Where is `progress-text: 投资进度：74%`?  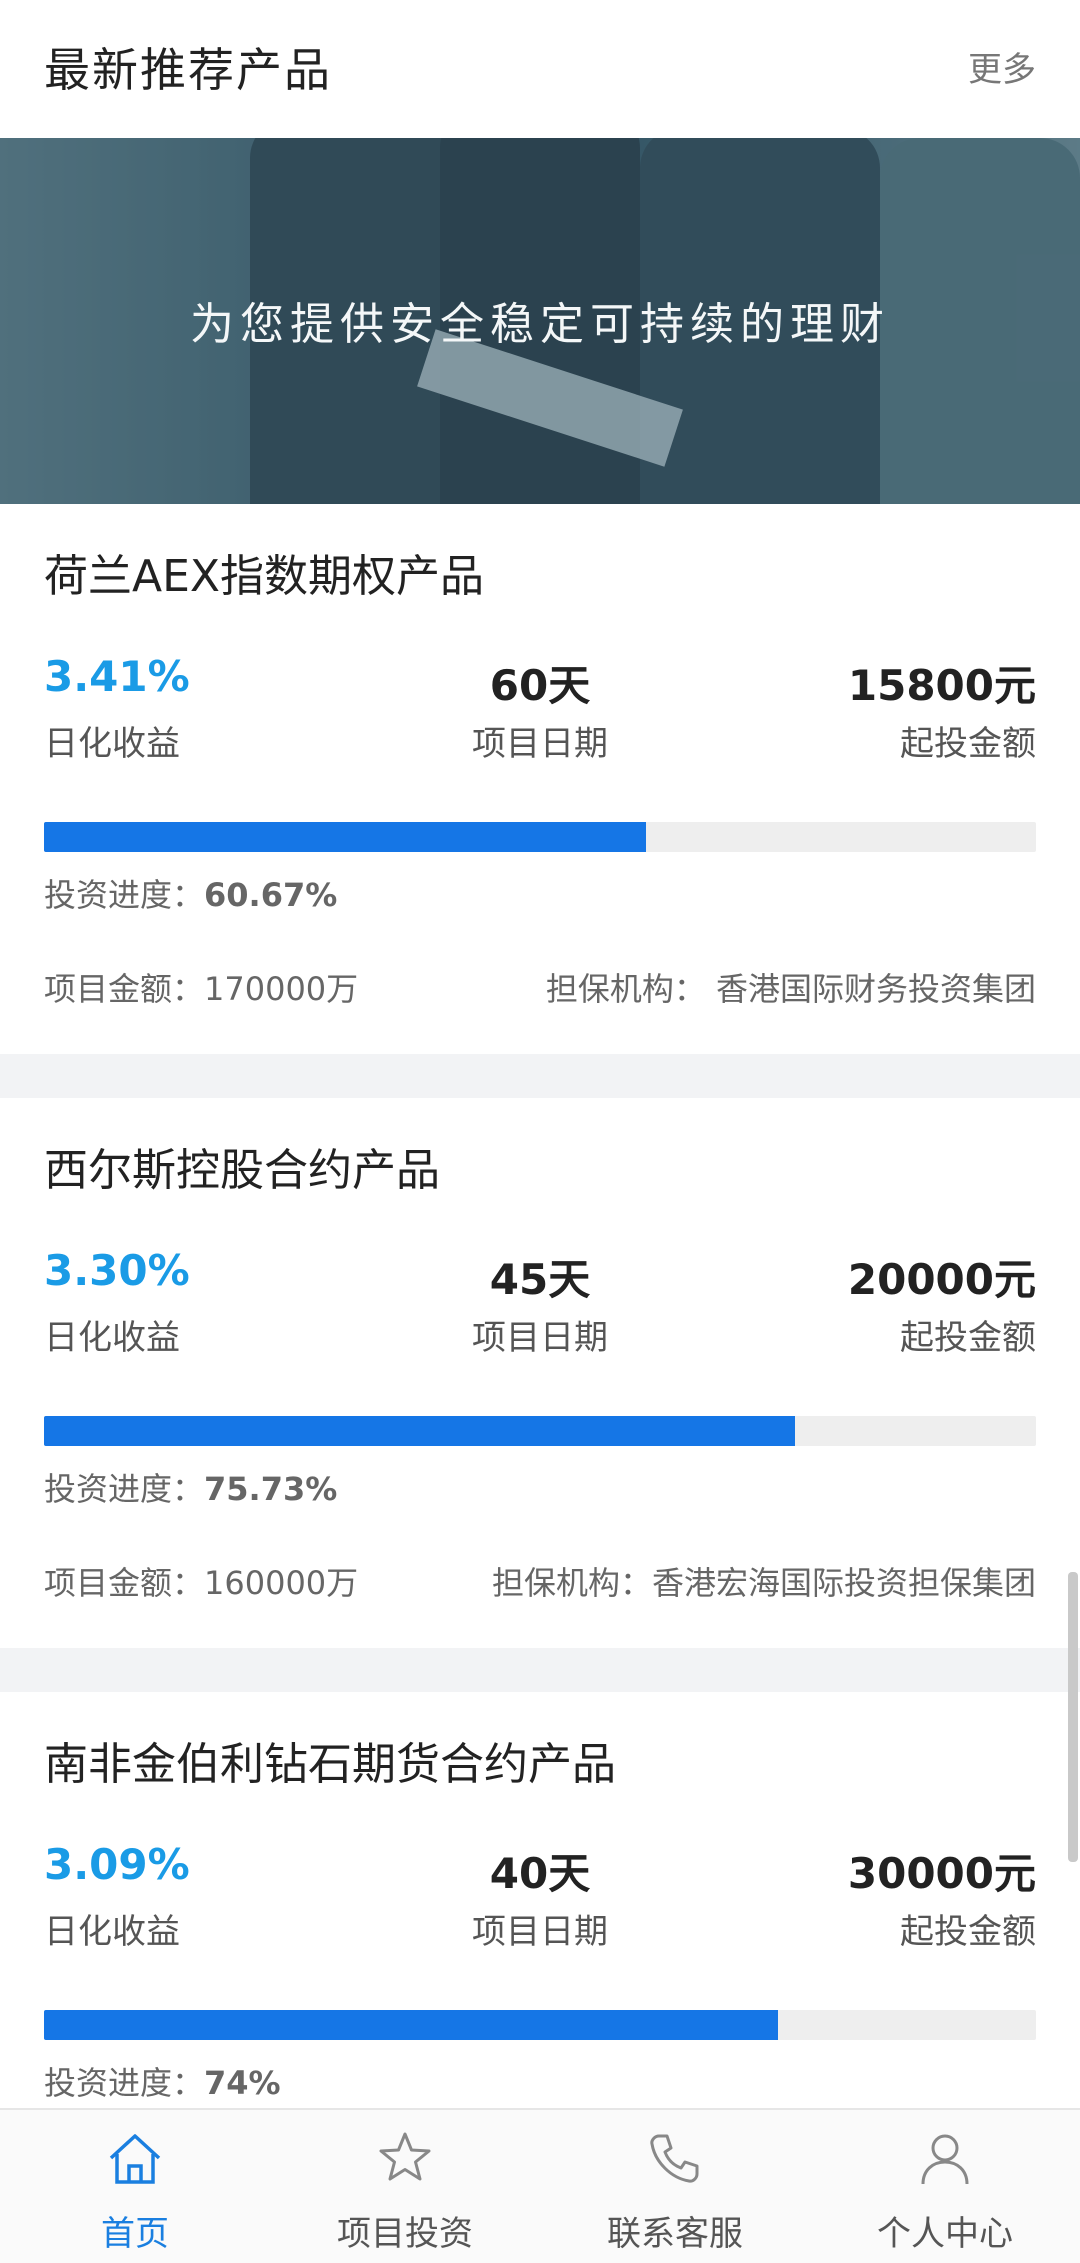 progress-text: 投资进度：74% is located at coordinates (162, 2081).